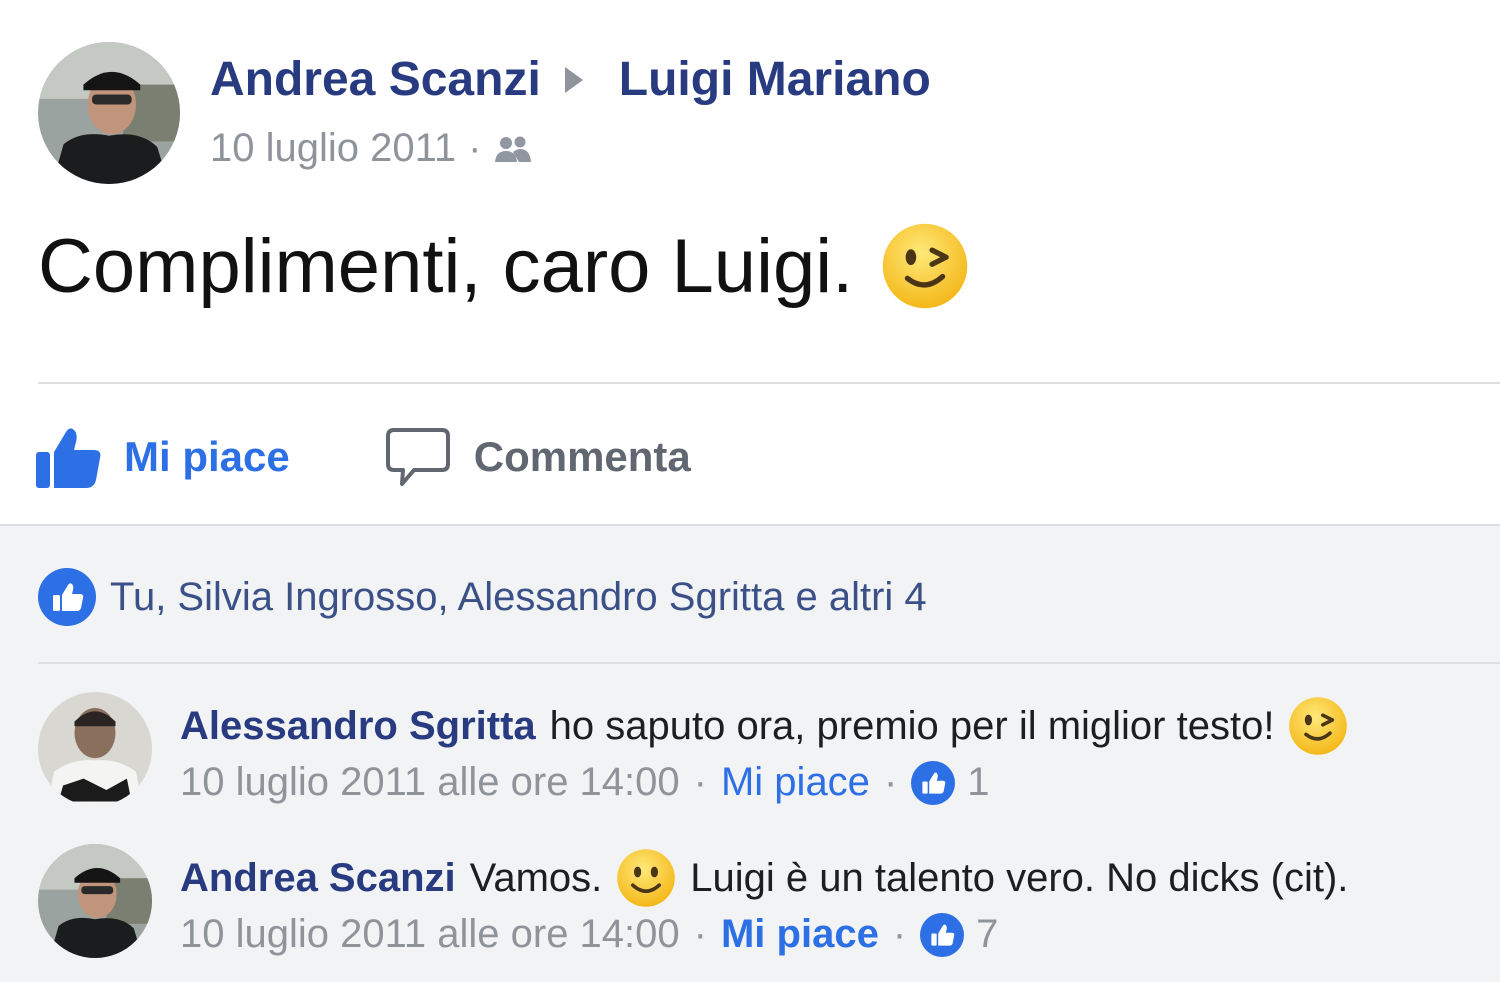  What do you see at coordinates (207, 456) in the screenshot?
I see `like-button-label: Mi piace` at bounding box center [207, 456].